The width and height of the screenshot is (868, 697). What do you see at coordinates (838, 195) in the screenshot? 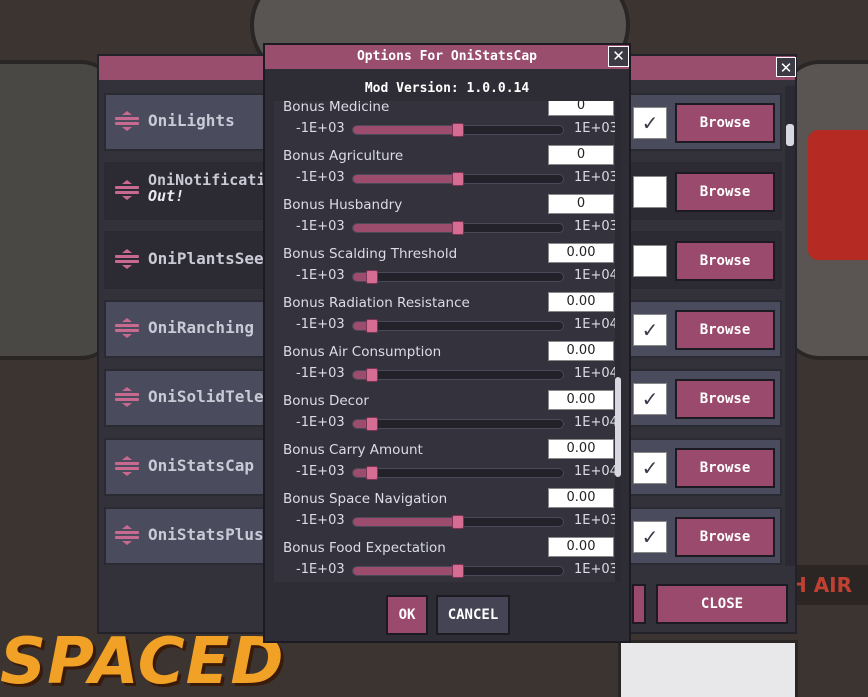
I see `background-red-panel` at bounding box center [838, 195].